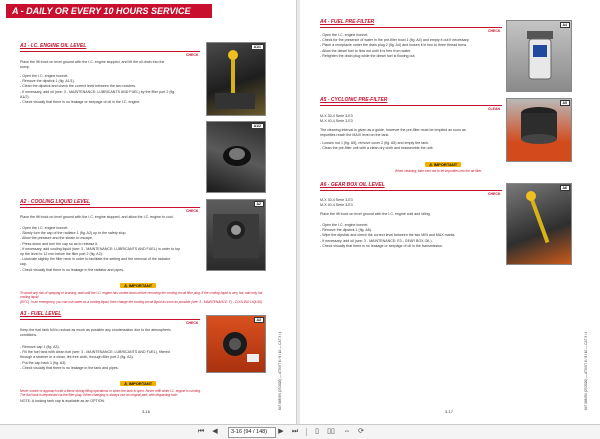  What do you see at coordinates (347, 432) in the screenshot?
I see `fit-width-icon: ⇔` at bounding box center [347, 432].